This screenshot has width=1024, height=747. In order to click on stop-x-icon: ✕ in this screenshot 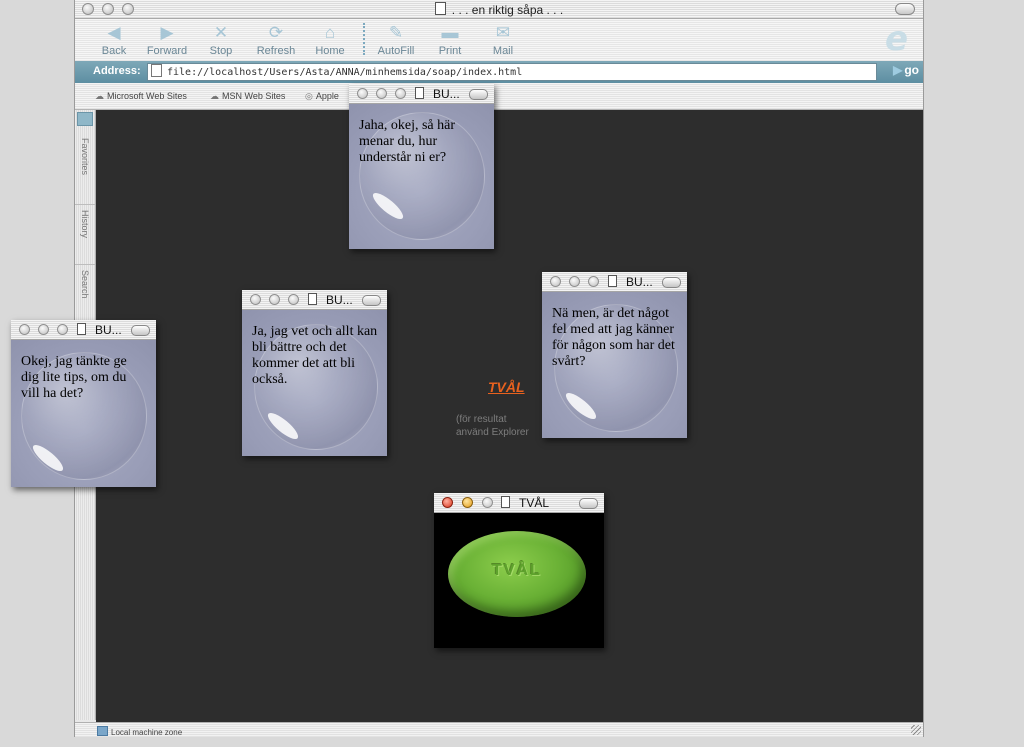, I will do `click(221, 32)`.